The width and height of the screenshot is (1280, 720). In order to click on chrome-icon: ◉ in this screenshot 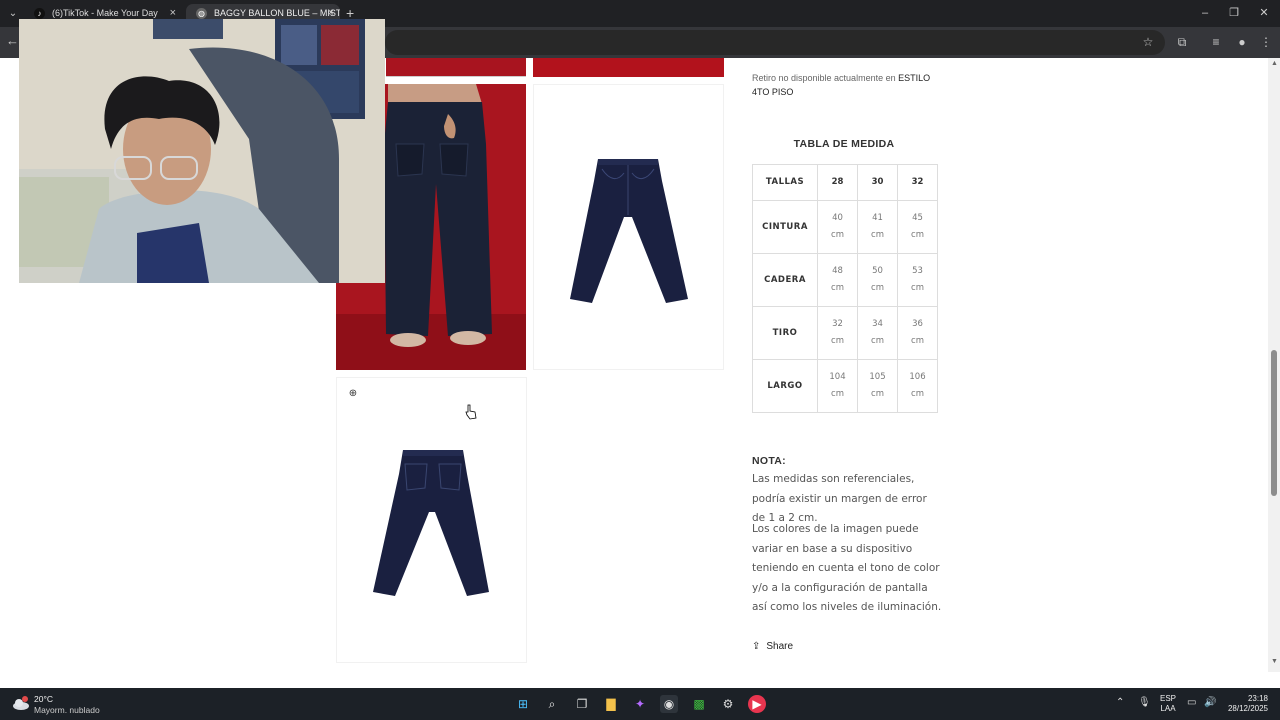, I will do `click(669, 704)`.